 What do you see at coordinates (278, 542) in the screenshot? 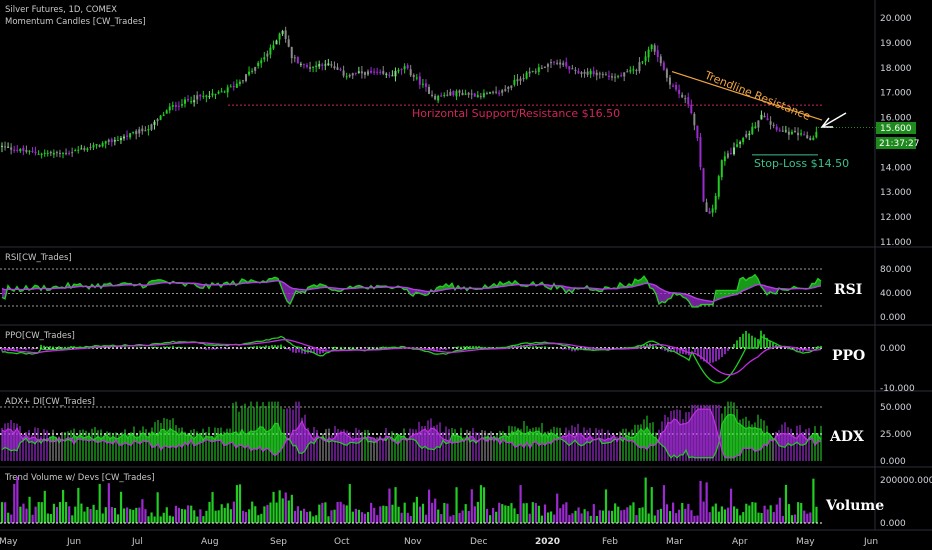
I see `month-label: Sep` at bounding box center [278, 542].